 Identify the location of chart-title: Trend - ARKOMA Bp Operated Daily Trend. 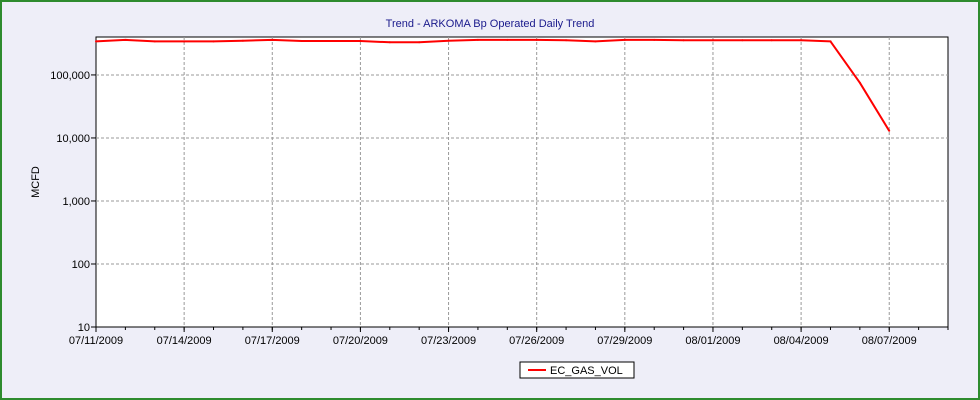
(490, 24).